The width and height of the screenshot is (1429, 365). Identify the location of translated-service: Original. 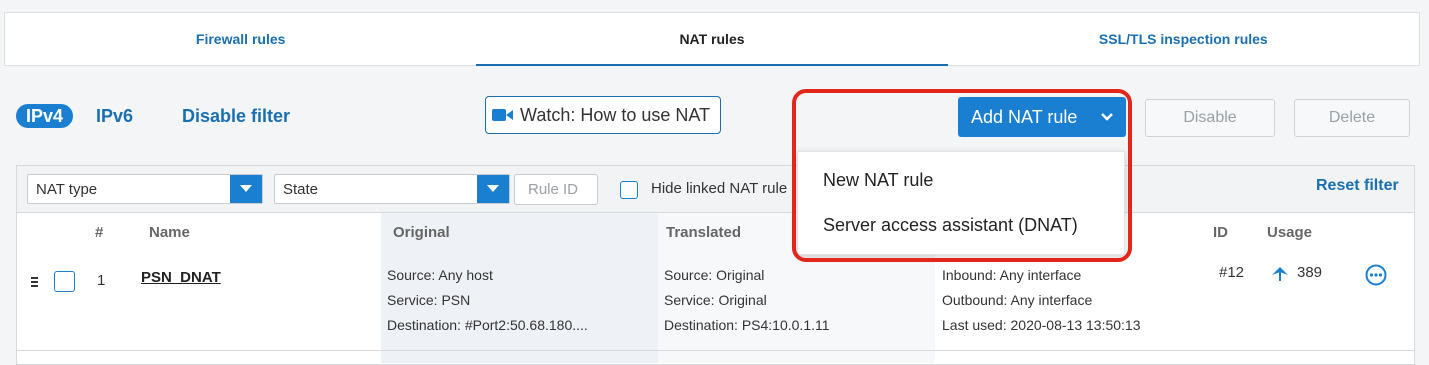
(742, 300).